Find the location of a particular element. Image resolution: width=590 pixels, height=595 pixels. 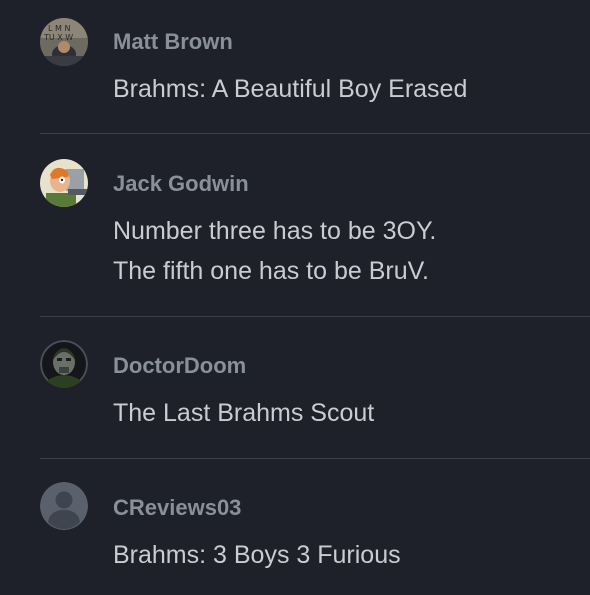

photo-avatar-icon: L M N TU X W is located at coordinates (64, 42).